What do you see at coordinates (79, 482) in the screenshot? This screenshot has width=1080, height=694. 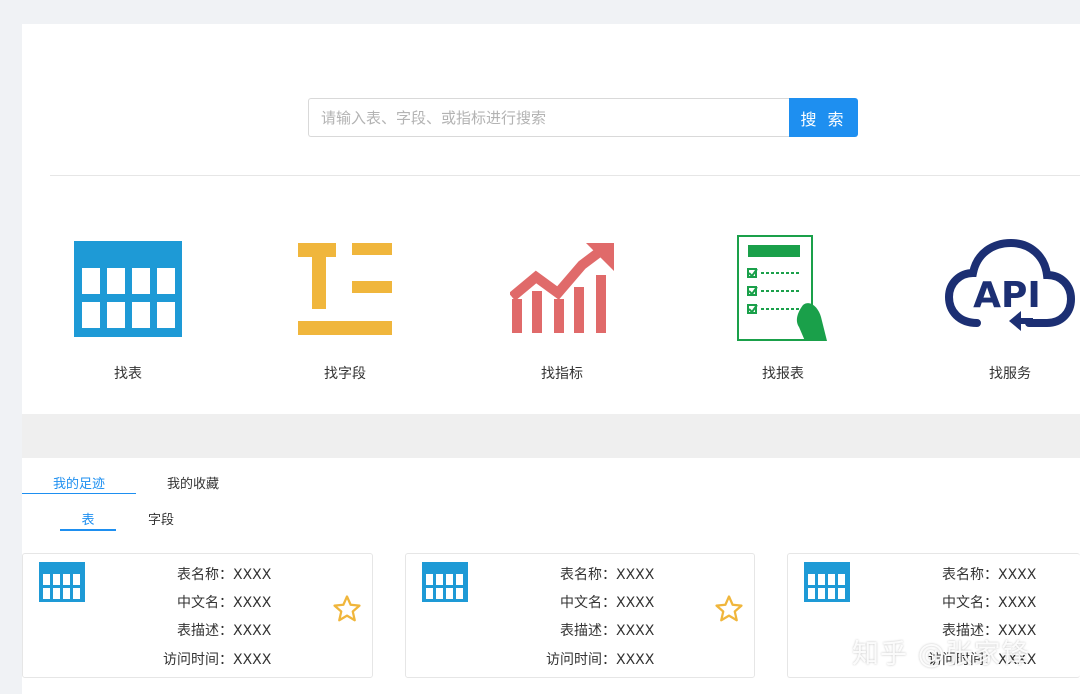 I see `tab-my-footprint: 我的足迹` at bounding box center [79, 482].